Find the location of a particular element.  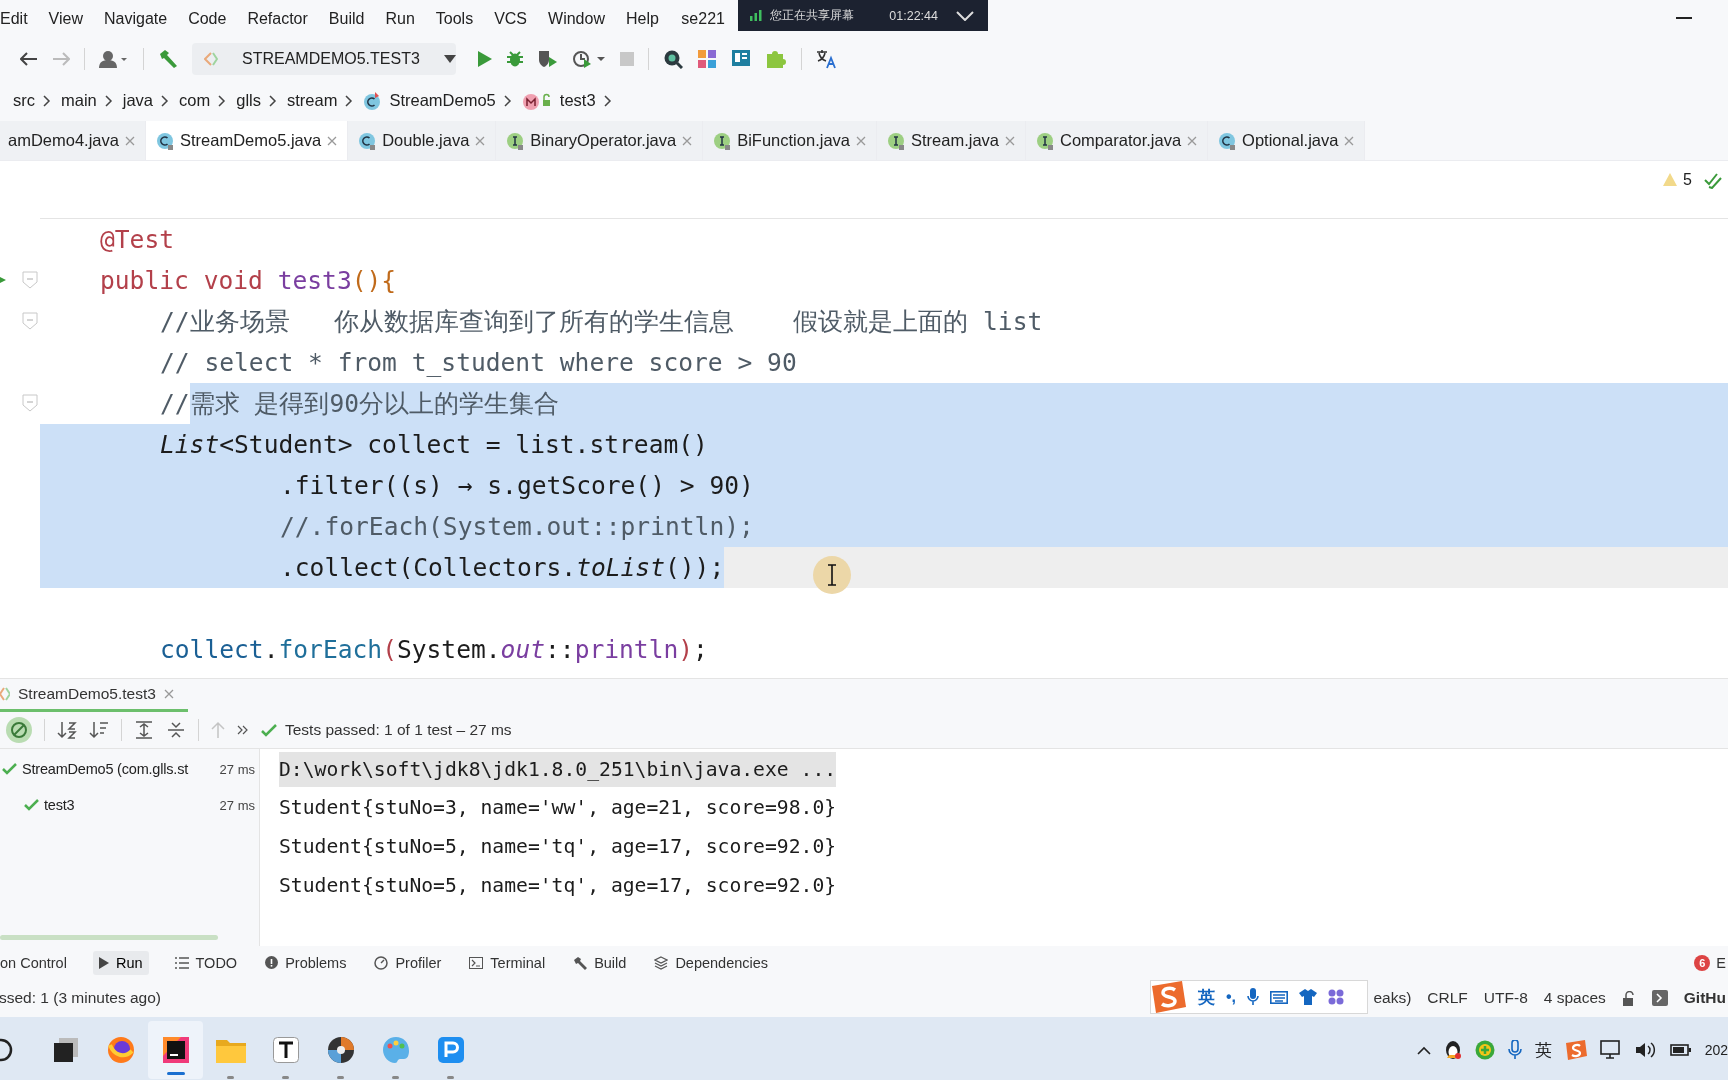

chevron-up-icon is located at coordinates (1423, 1050).